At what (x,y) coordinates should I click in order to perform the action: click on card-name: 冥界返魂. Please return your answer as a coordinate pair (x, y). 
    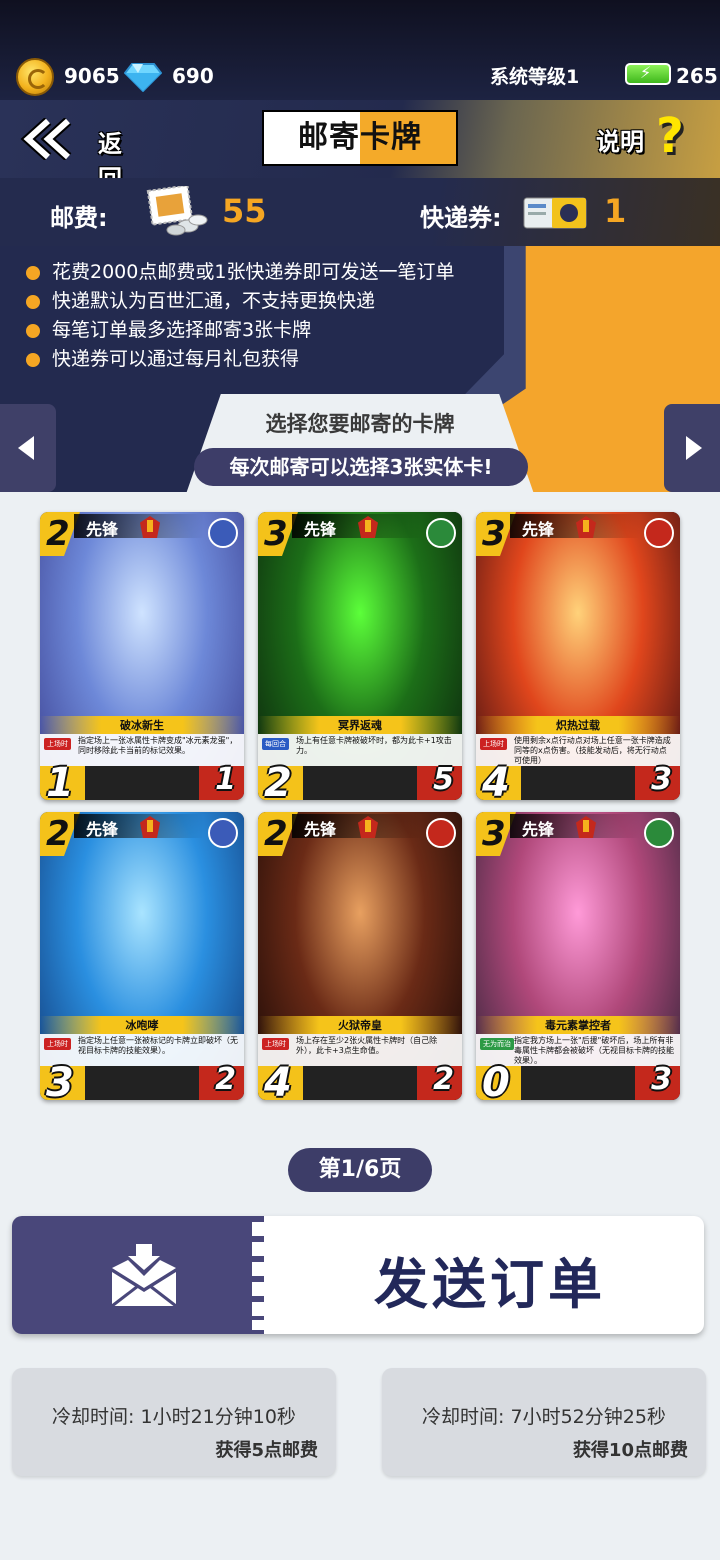
    Looking at the image, I should click on (360, 725).